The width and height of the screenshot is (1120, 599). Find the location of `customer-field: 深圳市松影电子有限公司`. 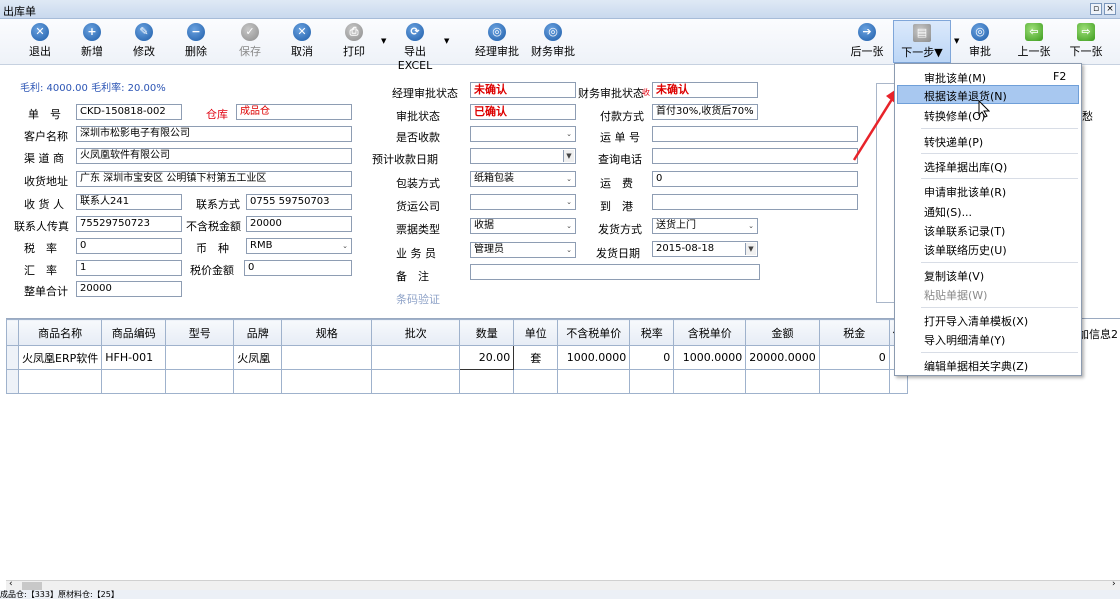

customer-field: 深圳市松影电子有限公司 is located at coordinates (214, 134).